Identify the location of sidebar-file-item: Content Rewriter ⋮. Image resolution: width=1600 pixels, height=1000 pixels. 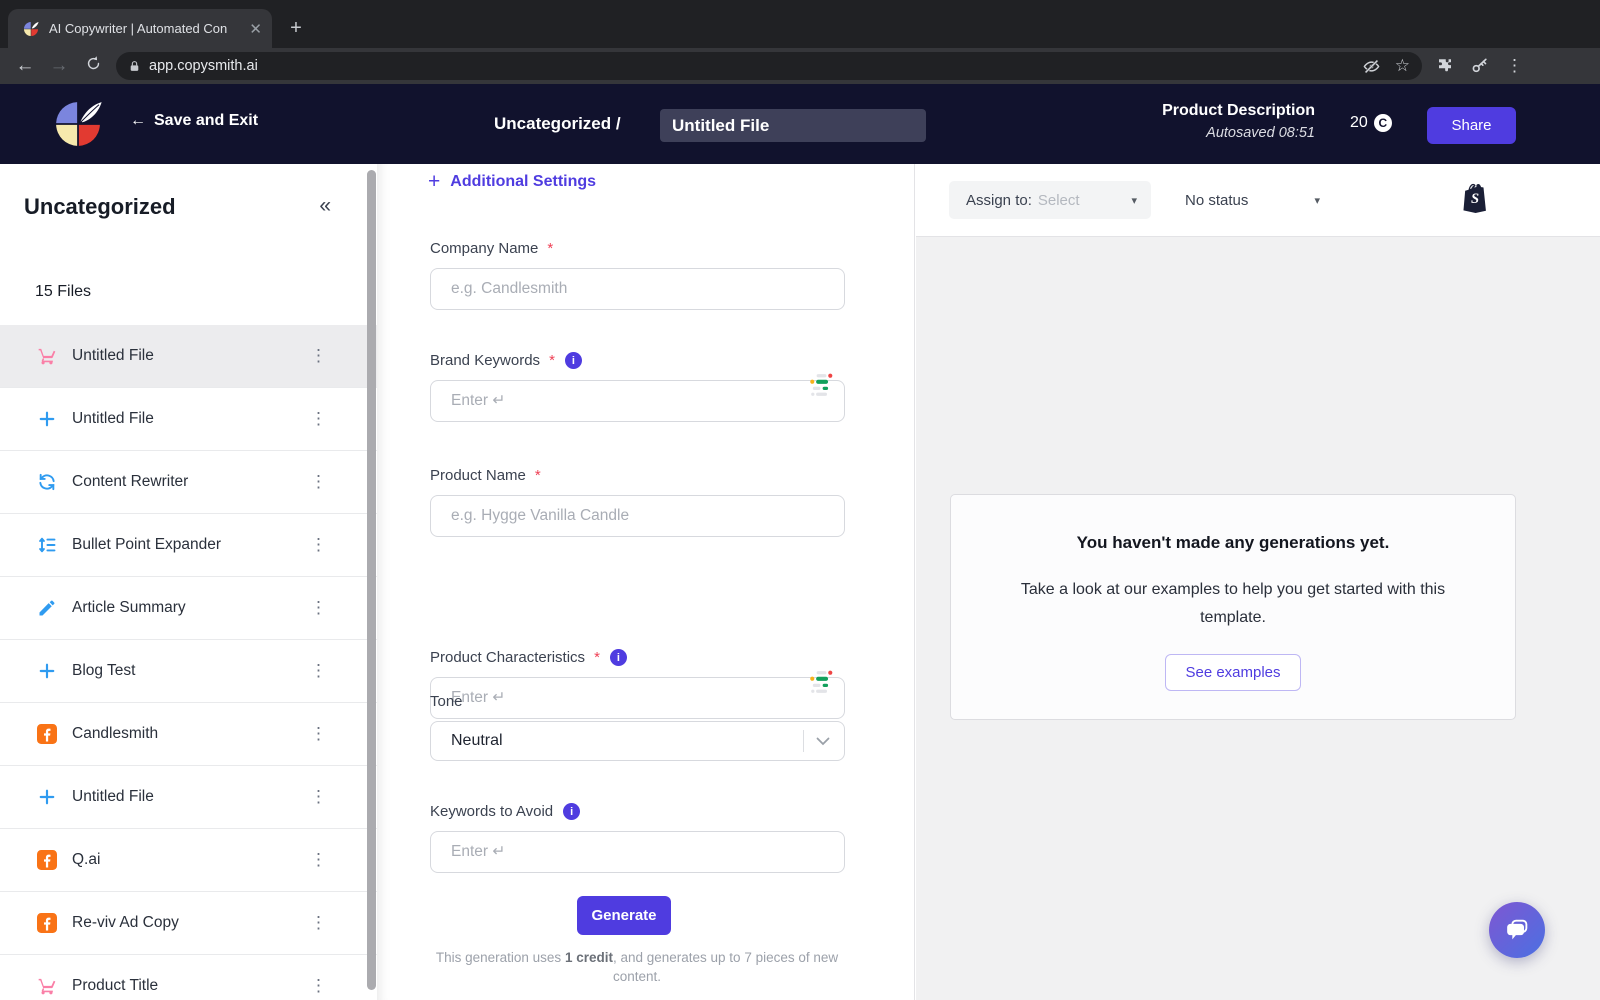
(188, 482).